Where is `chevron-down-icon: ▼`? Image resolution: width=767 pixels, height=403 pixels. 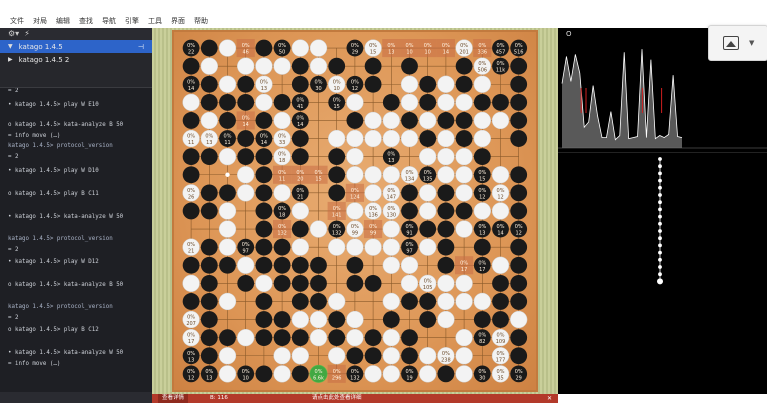
chevron-down-icon: ▼ is located at coordinates (10, 46).